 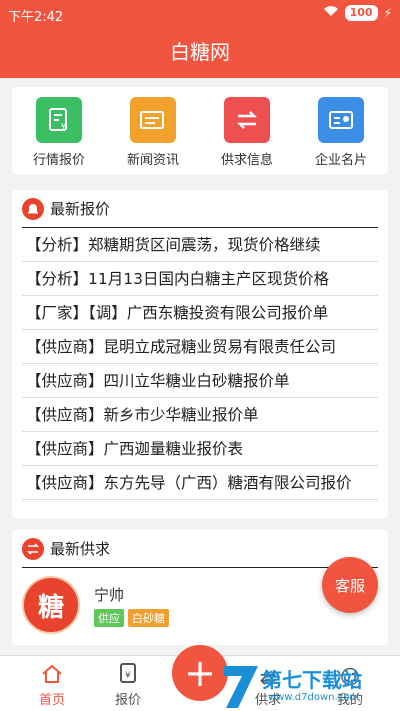 What do you see at coordinates (200, 209) in the screenshot?
I see `section-header: 最新报价` at bounding box center [200, 209].